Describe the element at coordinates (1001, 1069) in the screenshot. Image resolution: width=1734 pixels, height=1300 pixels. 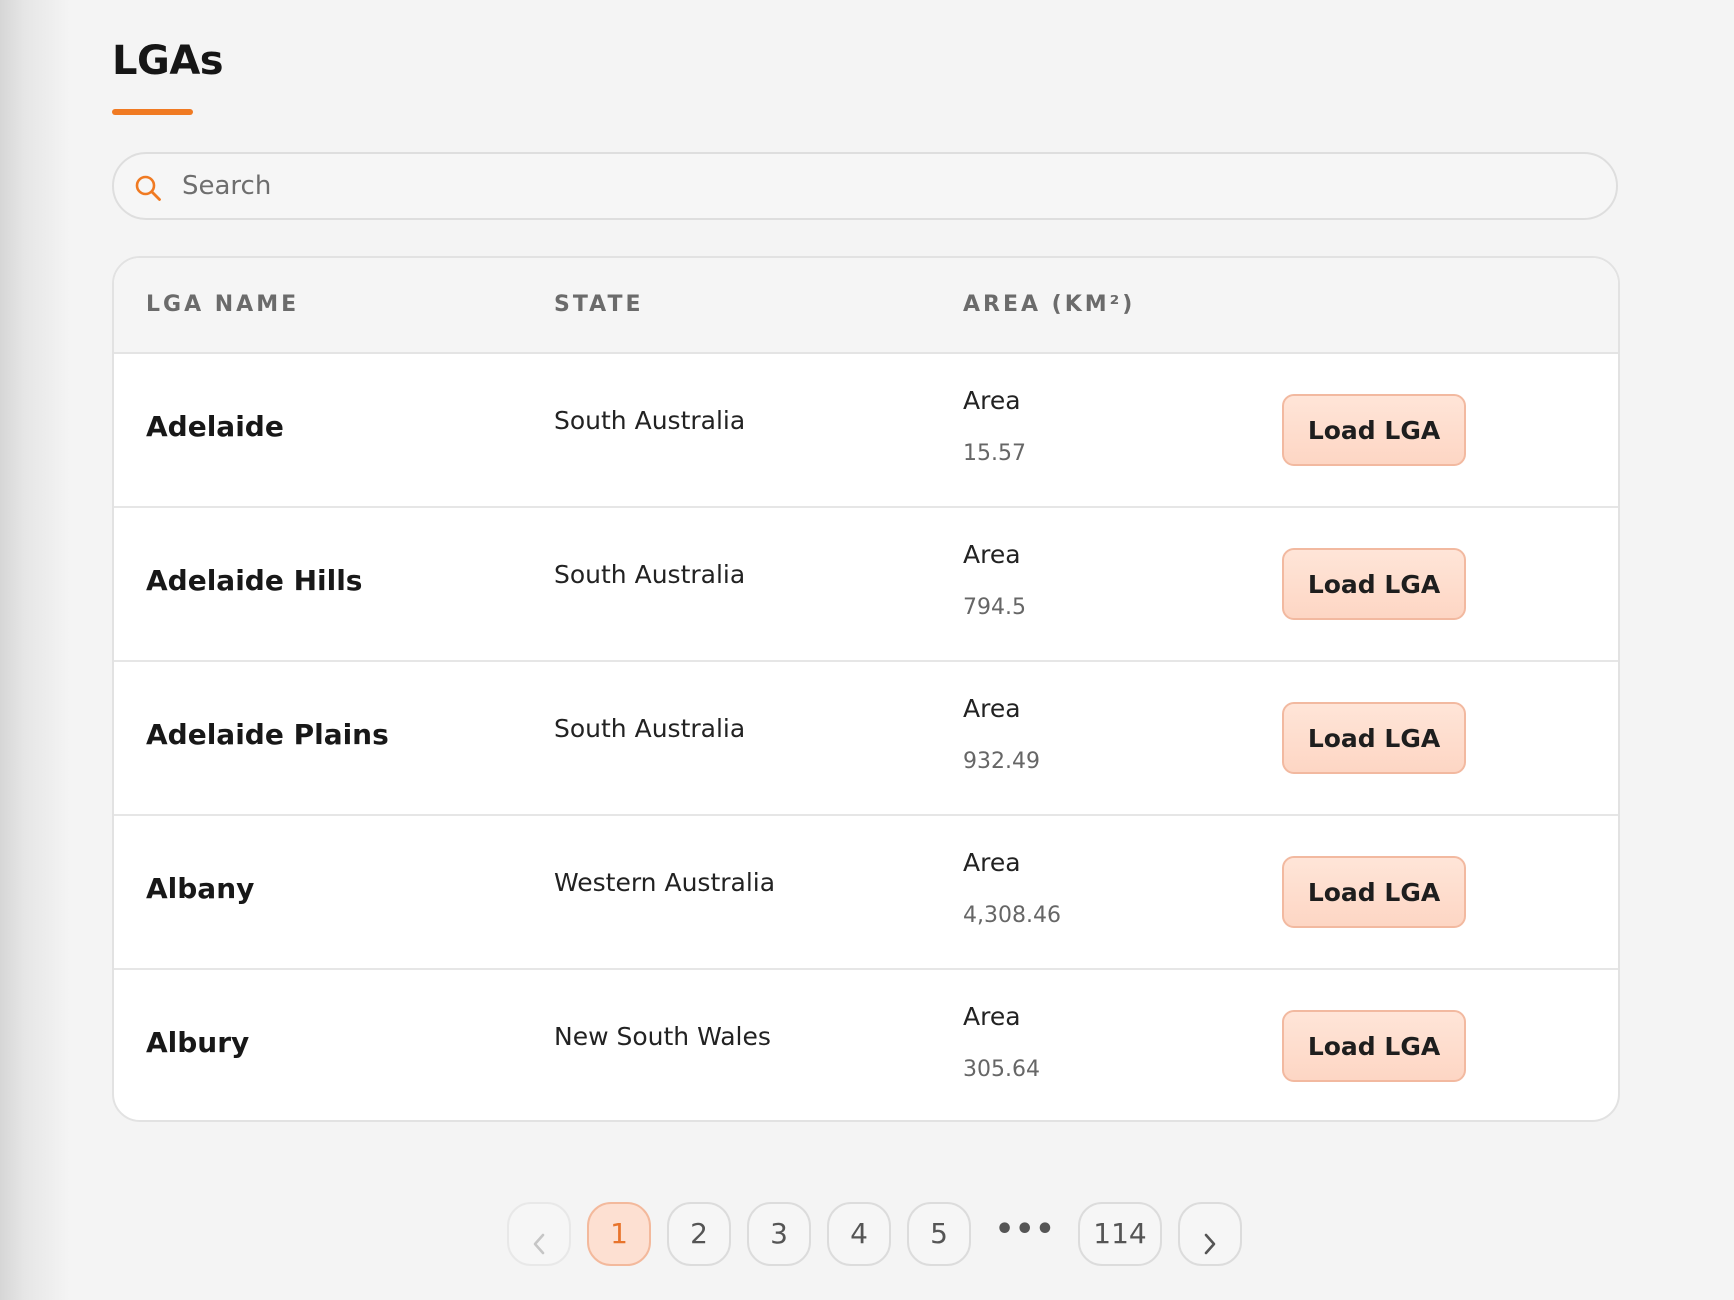
I see `area-value: 305.64` at that location.